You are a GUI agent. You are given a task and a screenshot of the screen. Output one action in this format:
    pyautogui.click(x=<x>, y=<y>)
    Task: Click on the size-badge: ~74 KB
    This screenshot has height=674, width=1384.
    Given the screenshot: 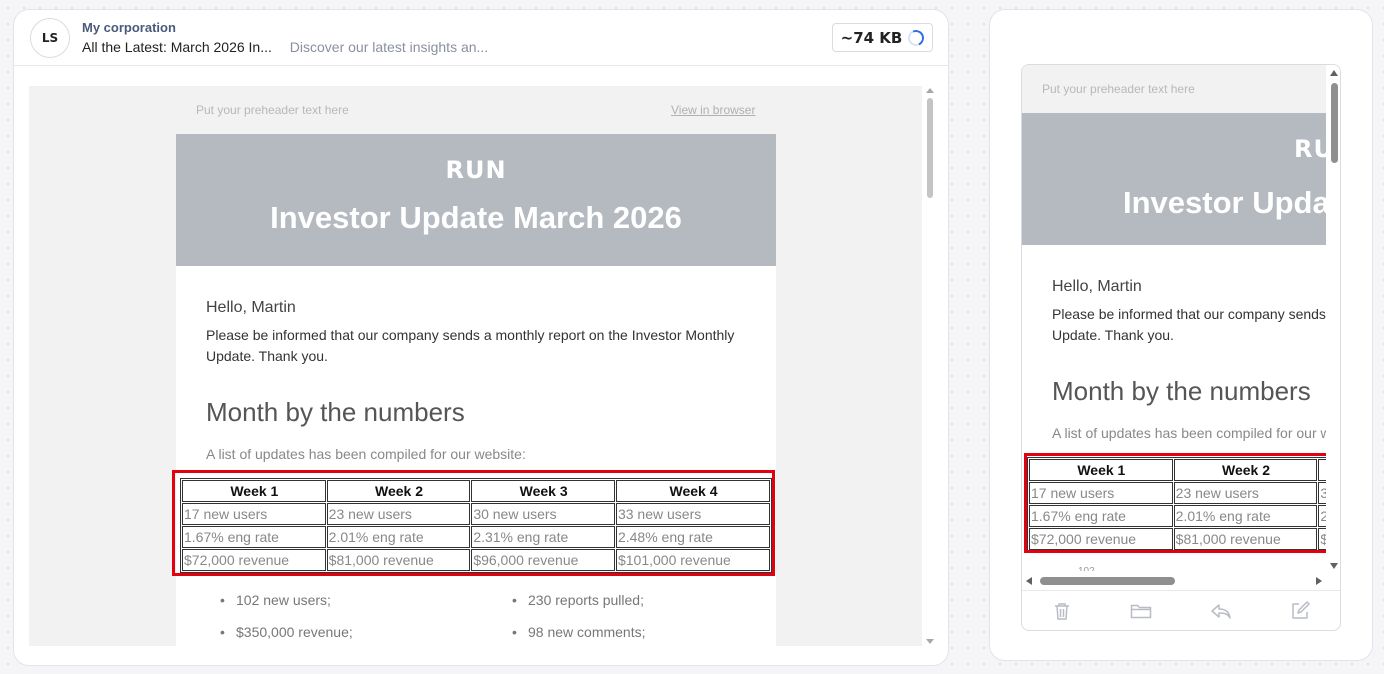 What is the action you would take?
    pyautogui.click(x=882, y=37)
    